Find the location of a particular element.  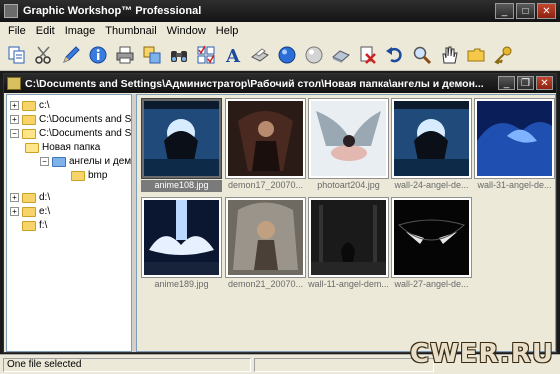

close-button: ✕ is located at coordinates (546, 11).